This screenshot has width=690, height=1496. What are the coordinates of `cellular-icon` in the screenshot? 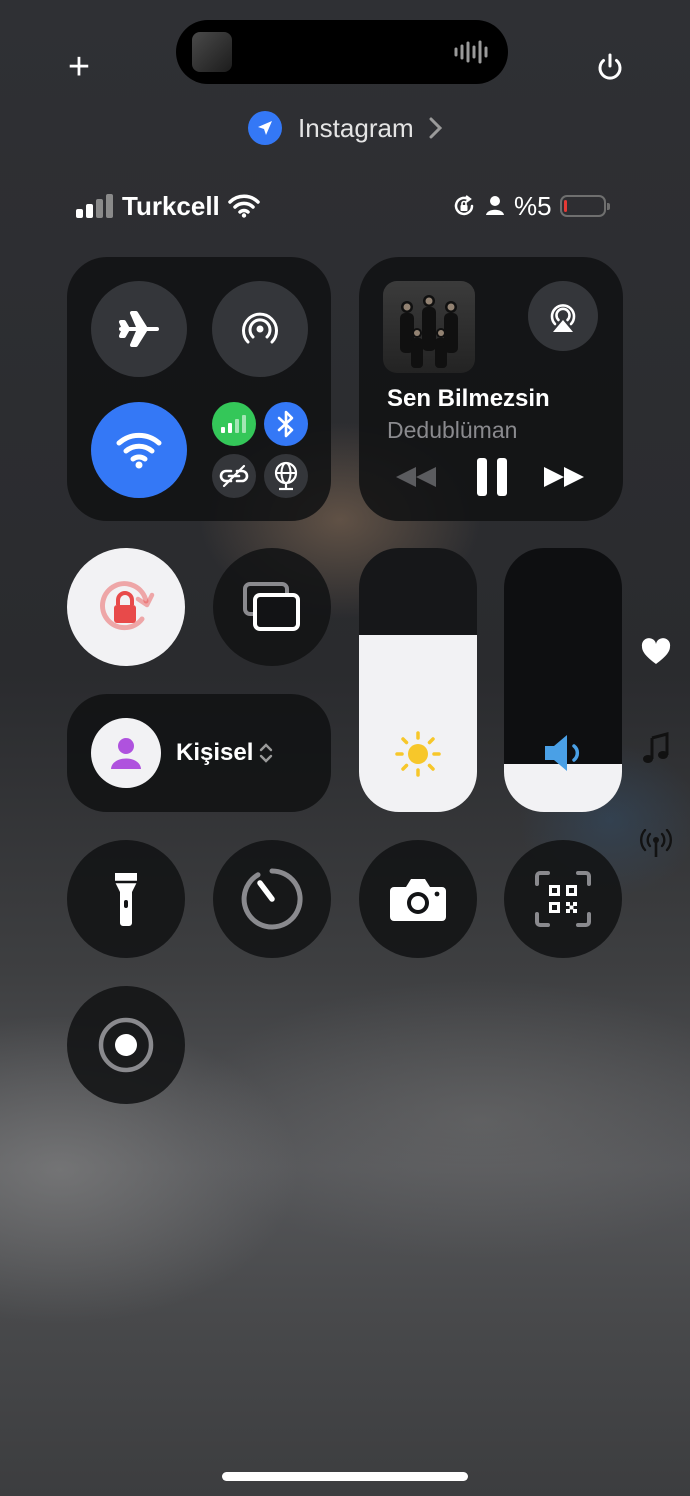 It's located at (233, 424).